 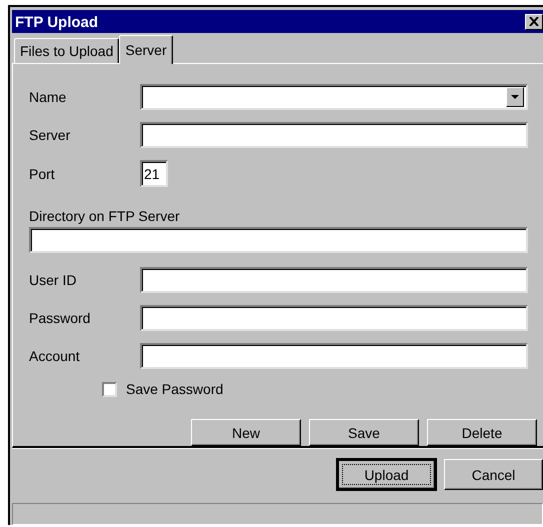 What do you see at coordinates (48, 97) in the screenshot?
I see `field-label: Name` at bounding box center [48, 97].